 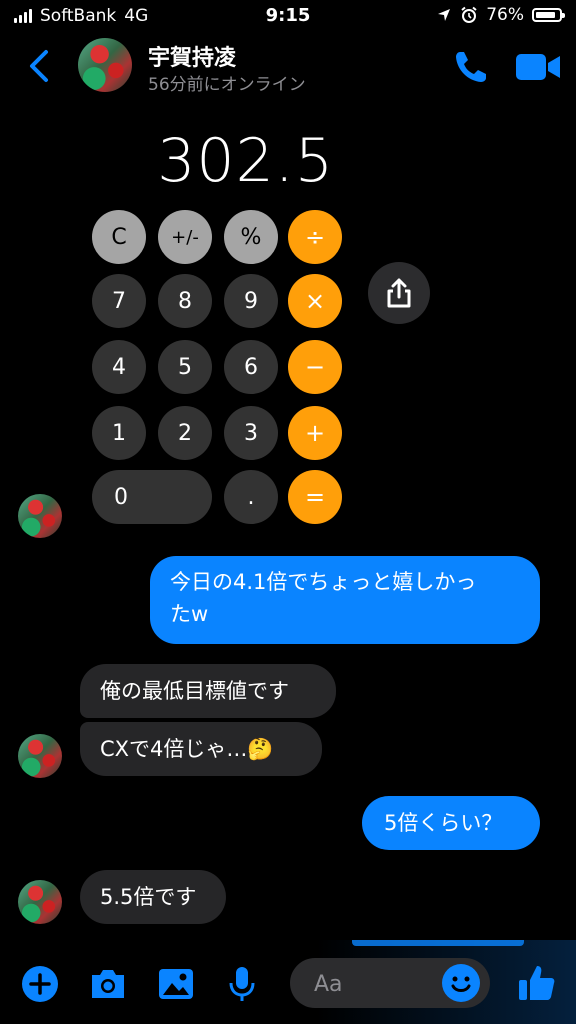 I want to click on chat-header: 宇賀持凌 56分前にオンライン, so click(x=288, y=66).